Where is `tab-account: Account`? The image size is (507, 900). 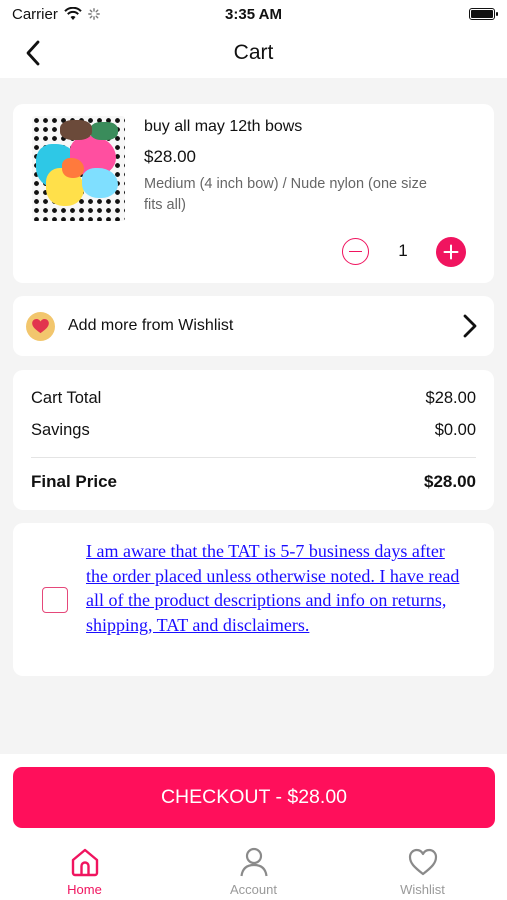
tab-account: Account is located at coordinates (253, 869).